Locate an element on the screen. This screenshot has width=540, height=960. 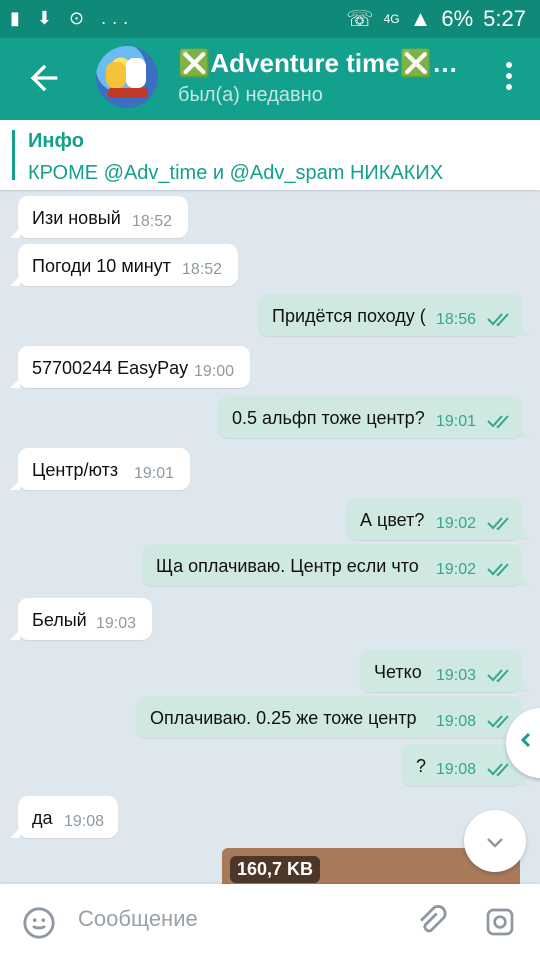
message-text: Погоди 10 минут is located at coordinates (101, 266).